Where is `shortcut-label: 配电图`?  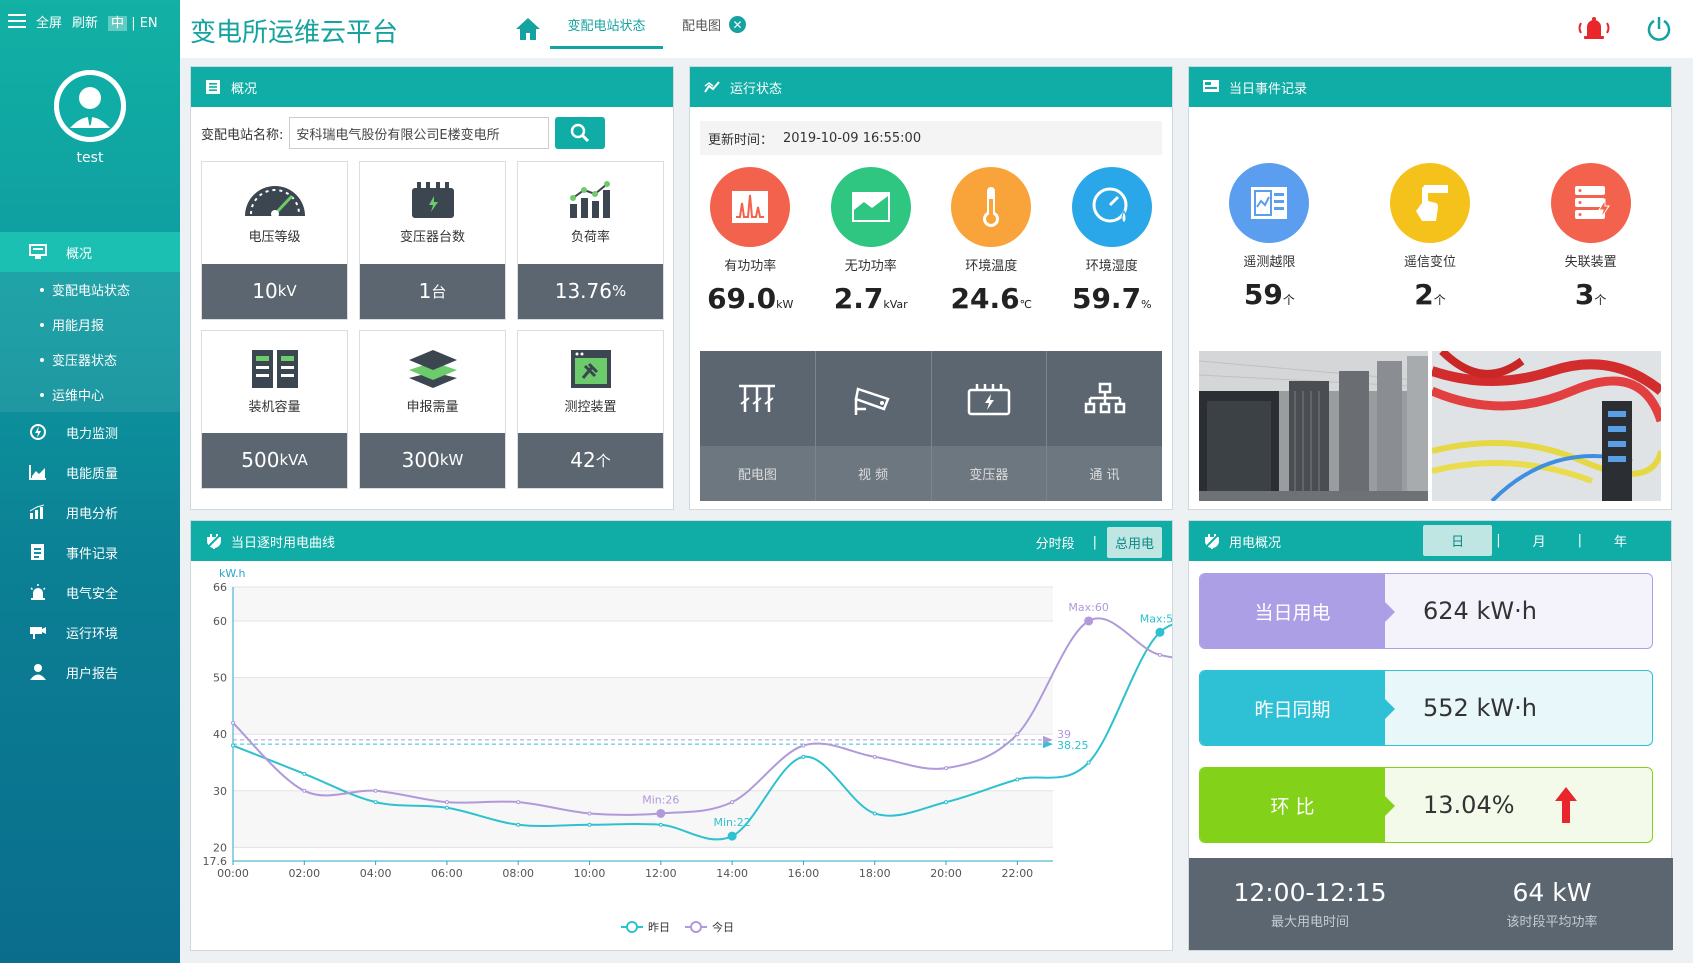 shortcut-label: 配电图 is located at coordinates (757, 473).